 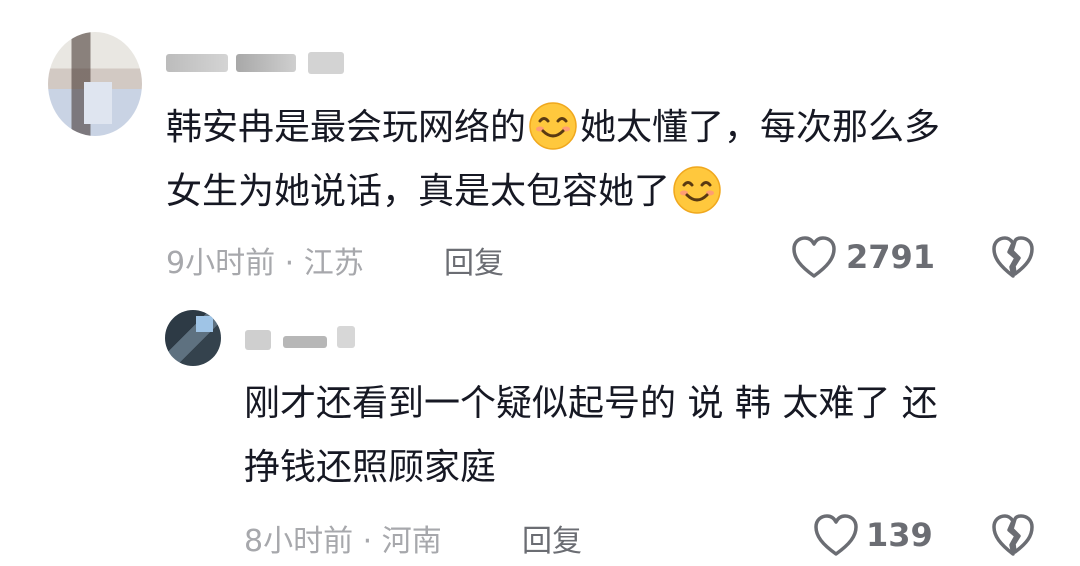 I want to click on comment-text-line-2: 女生为她说话，真是太包容她了, so click(x=445, y=192).